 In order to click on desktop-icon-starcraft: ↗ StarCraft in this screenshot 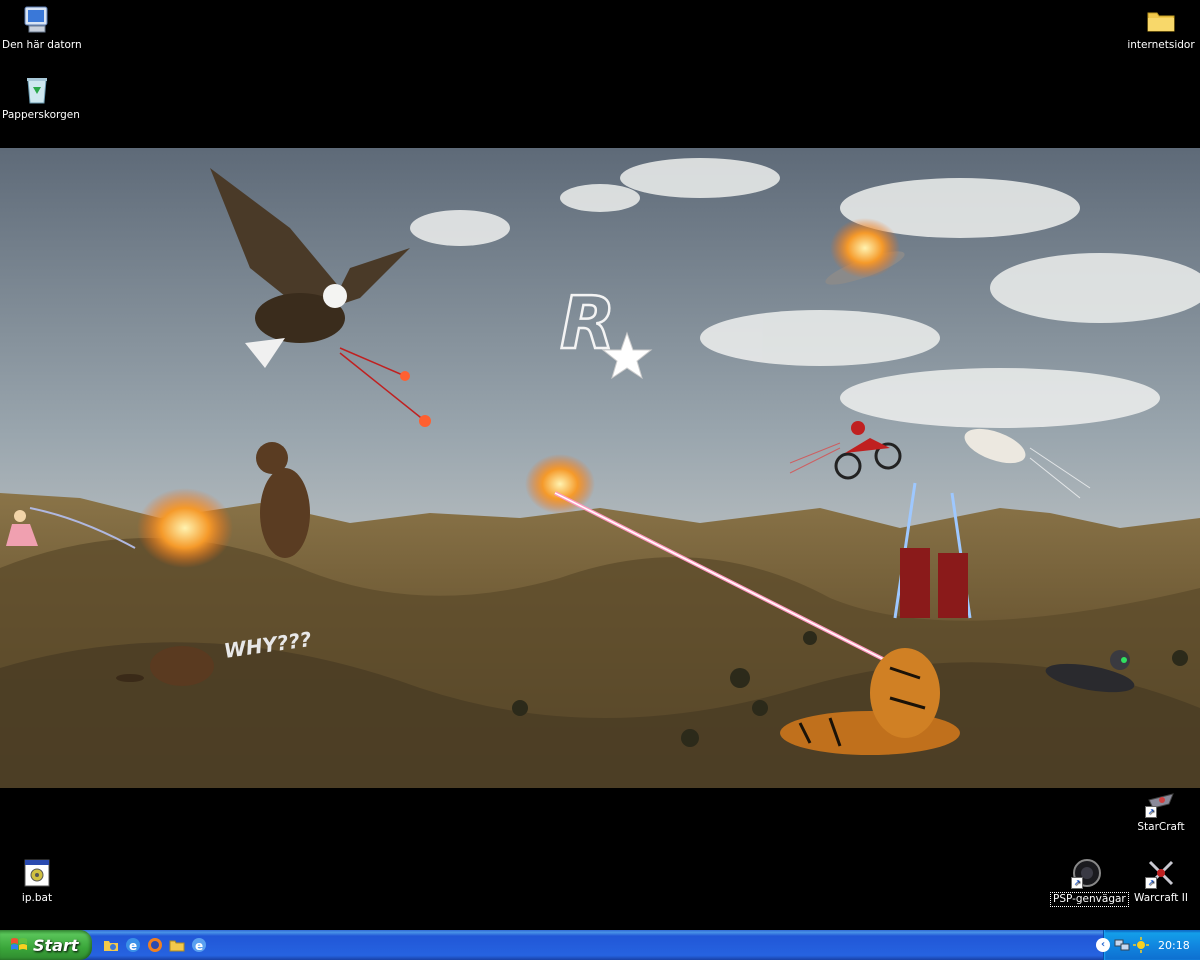, I will do `click(1161, 810)`.